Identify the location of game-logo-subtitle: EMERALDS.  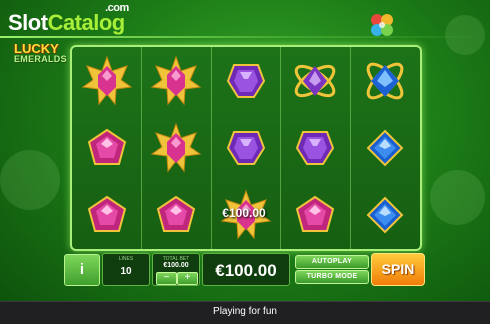
(40, 59).